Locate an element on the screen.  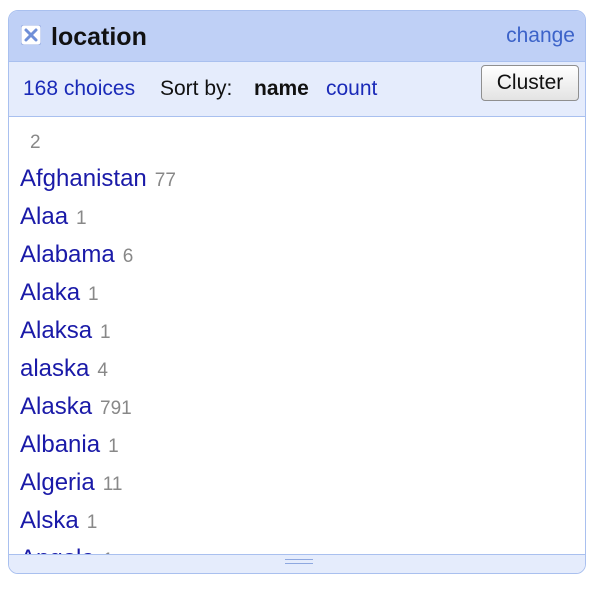
sort-by-count-option: count is located at coordinates (351, 89).